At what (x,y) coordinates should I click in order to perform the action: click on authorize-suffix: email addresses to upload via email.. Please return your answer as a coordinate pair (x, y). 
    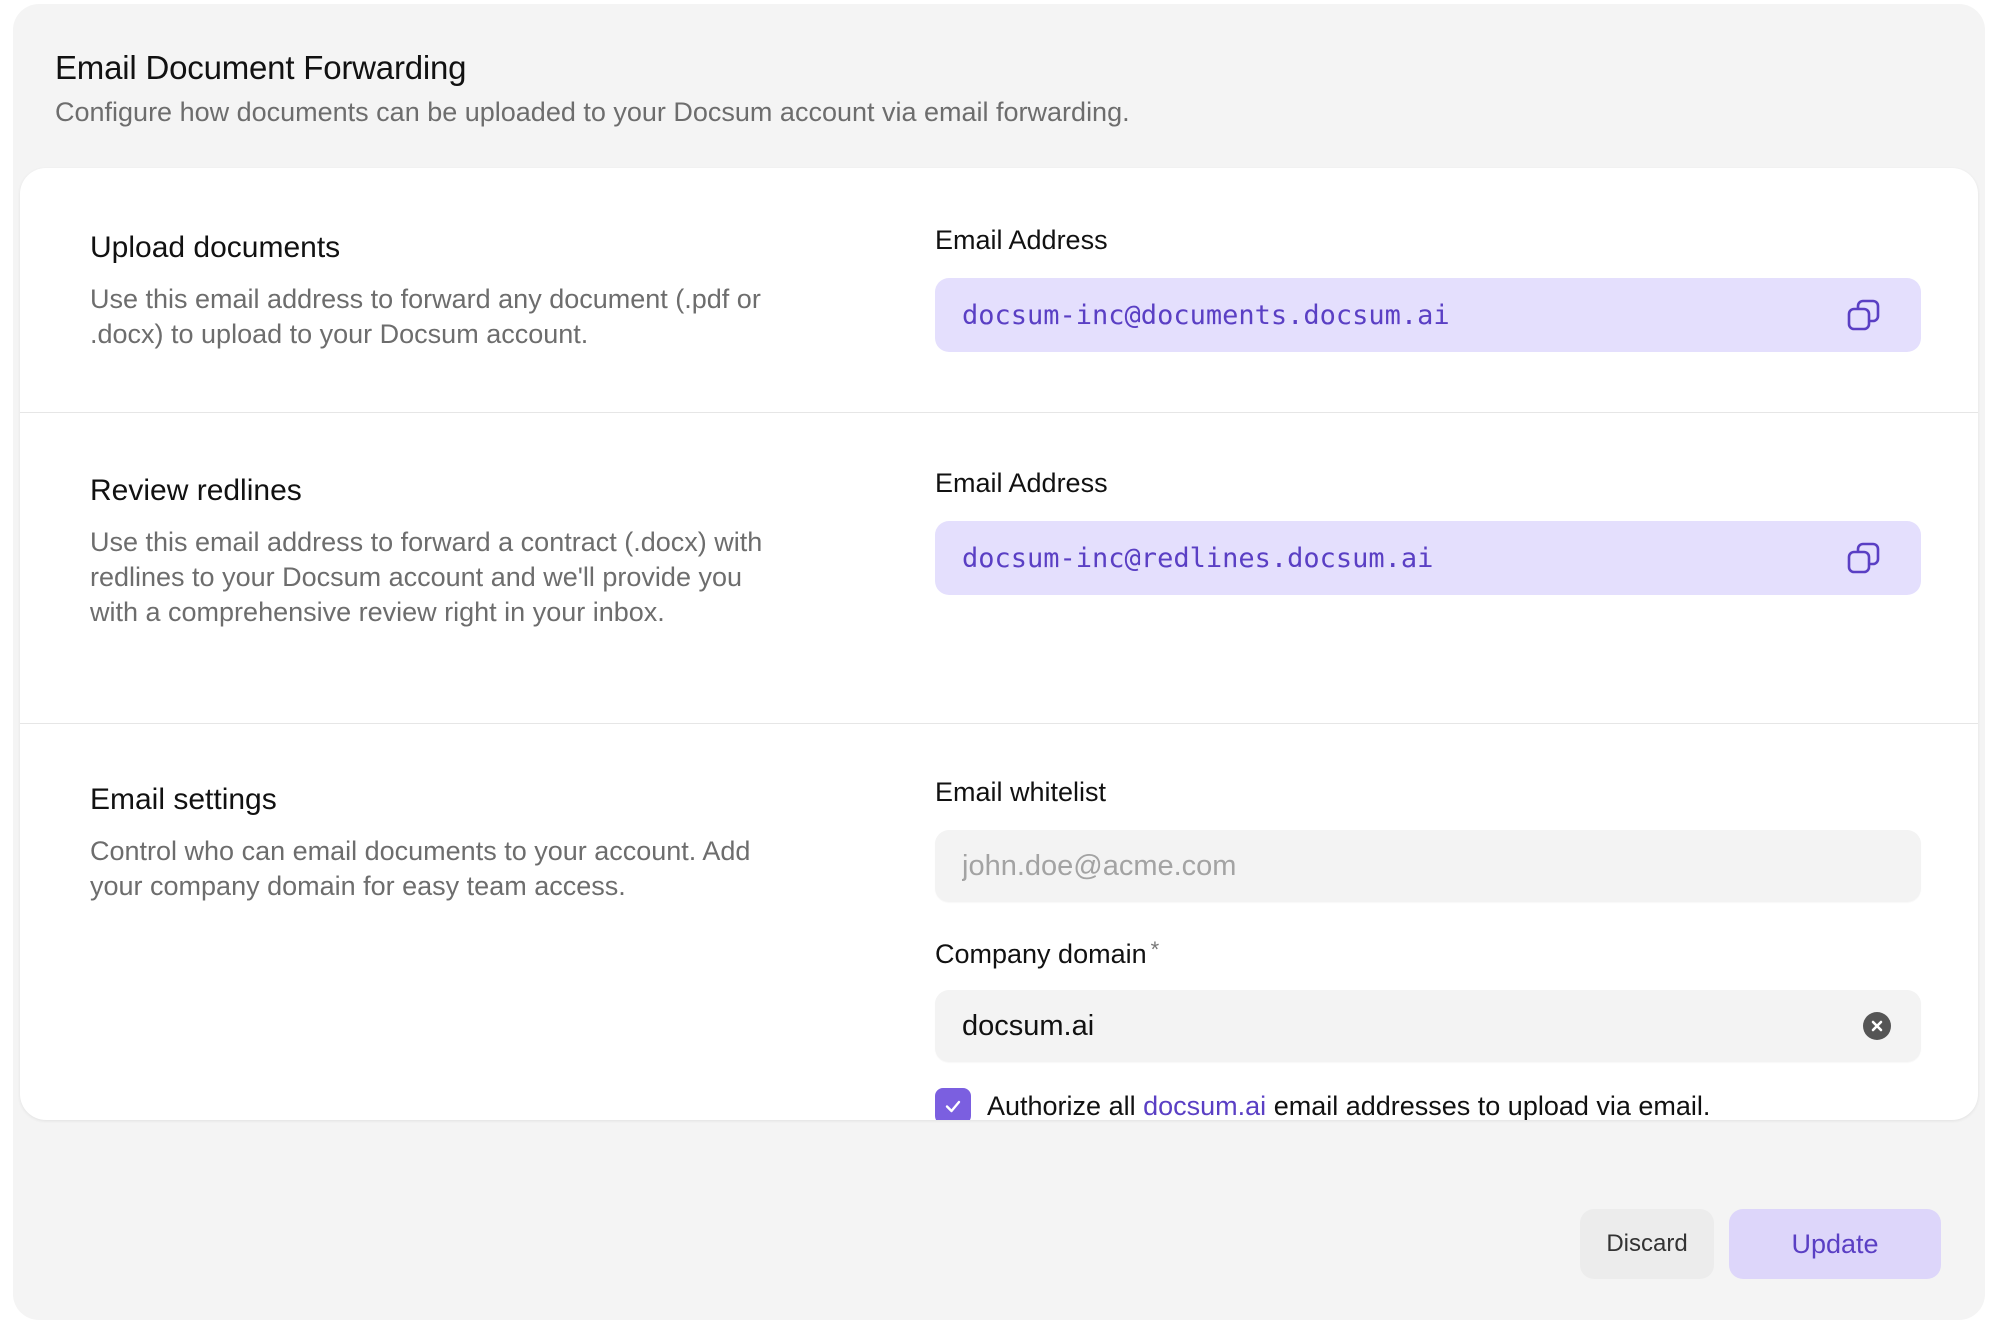
    Looking at the image, I should click on (1492, 1105).